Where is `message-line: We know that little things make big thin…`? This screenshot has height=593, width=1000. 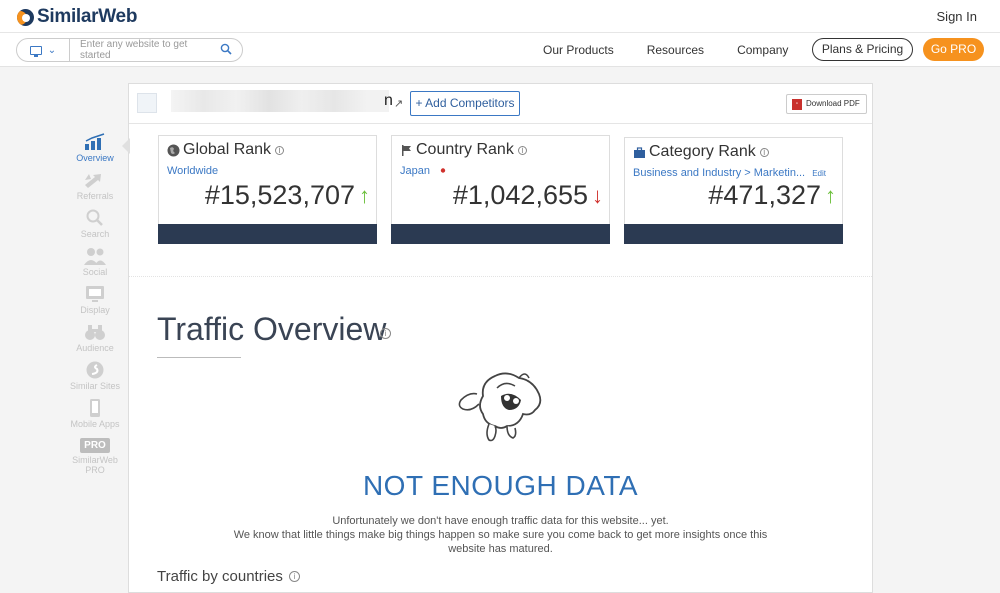
message-line: We know that little things make big thin… is located at coordinates (500, 535).